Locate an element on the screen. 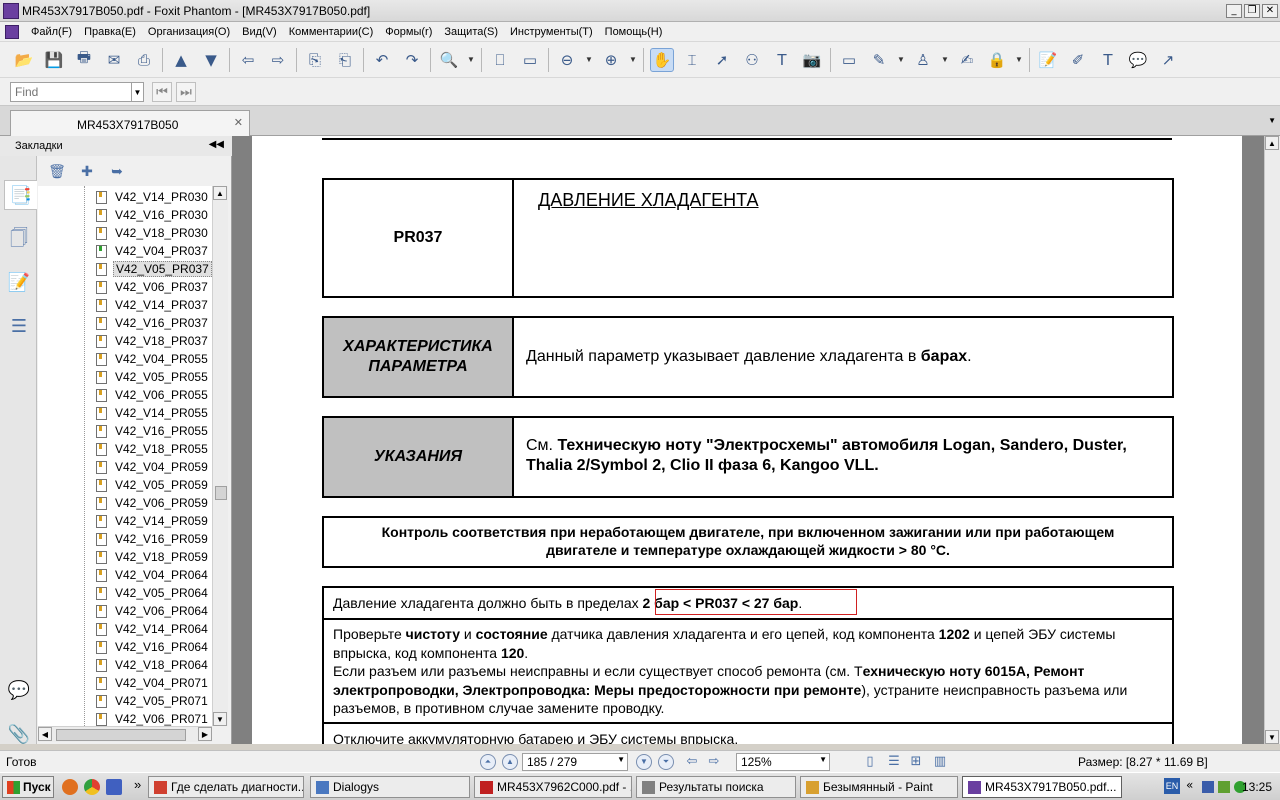 This screenshot has width=1280, height=800. network-icon is located at coordinates (1208, 787).